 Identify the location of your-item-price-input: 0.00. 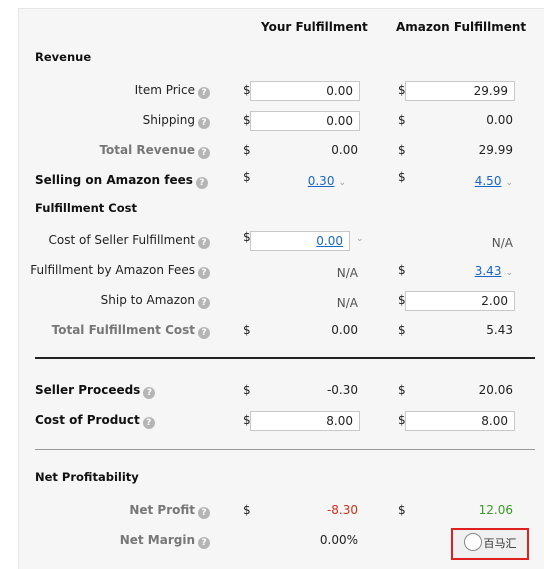
(305, 91).